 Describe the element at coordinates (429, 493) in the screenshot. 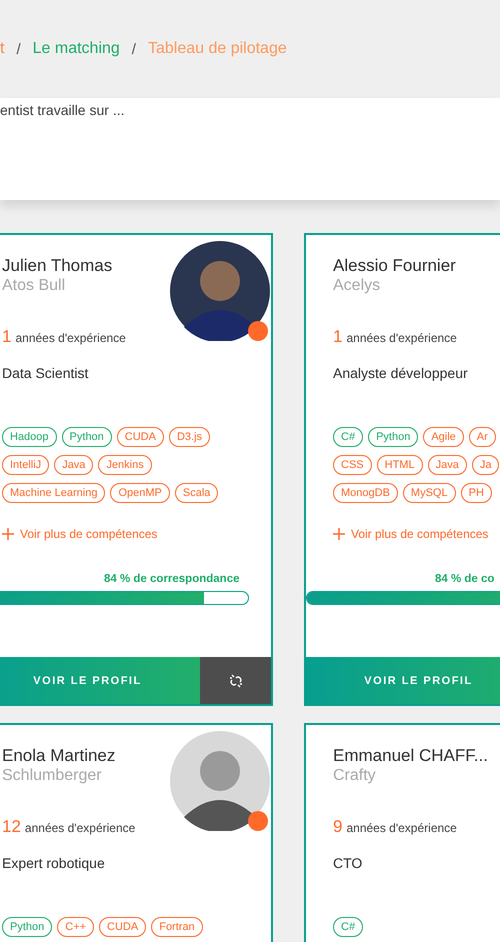

I see `skill-tag: MySQL` at that location.